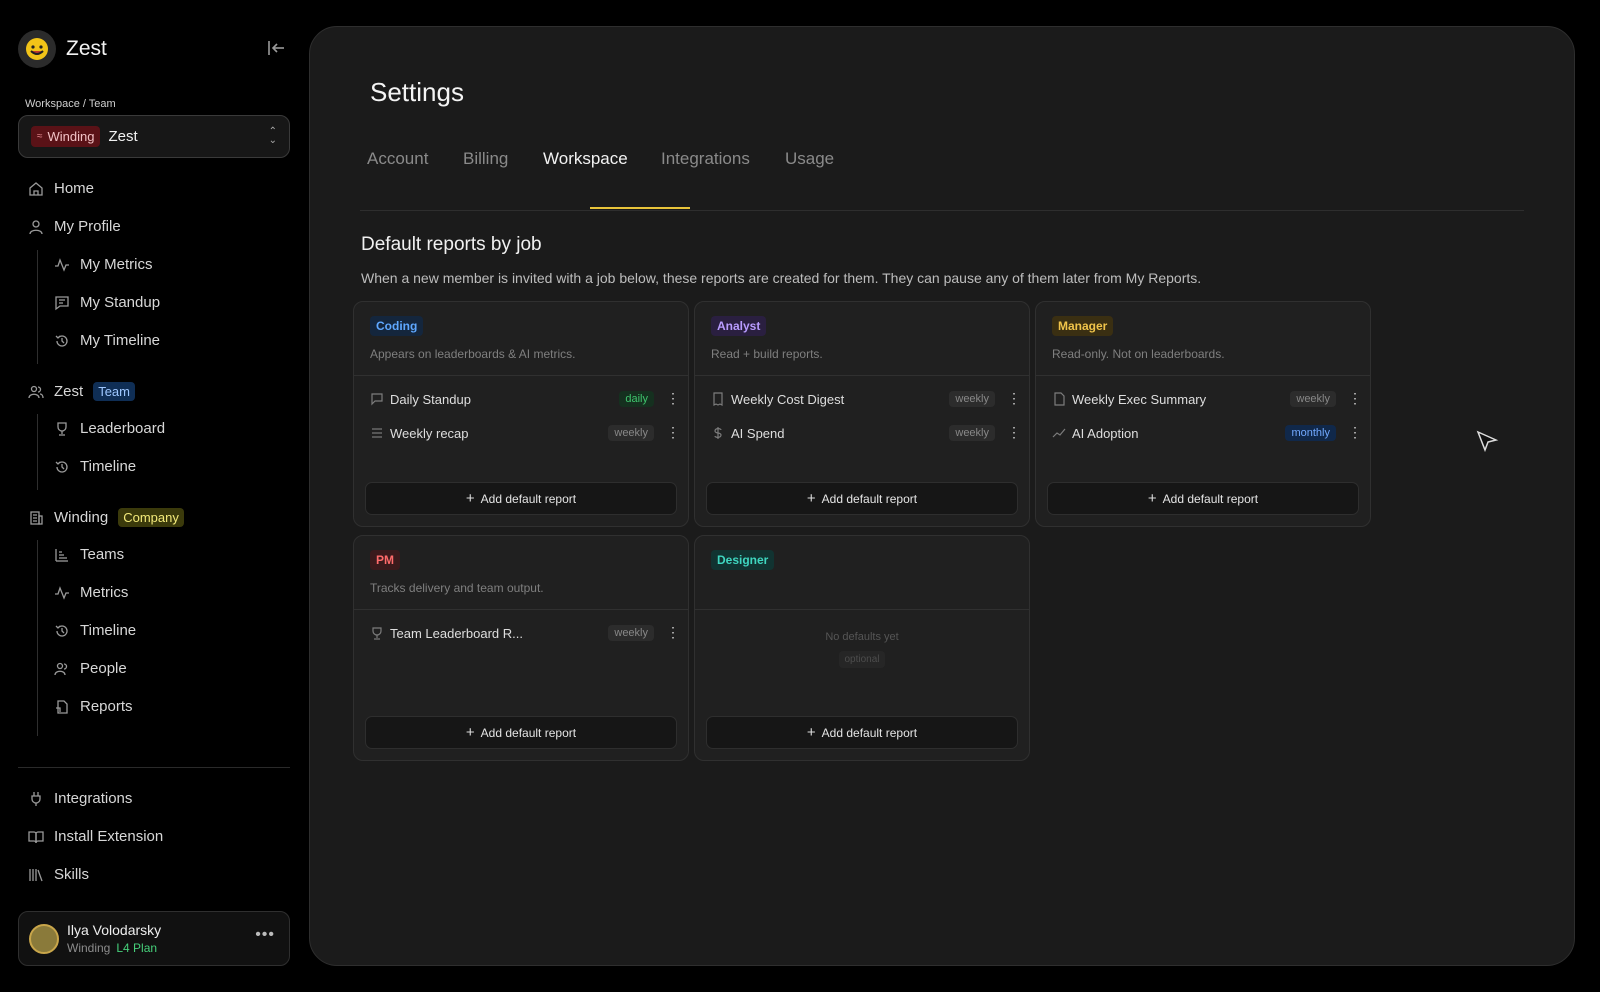  I want to click on job-description: Tracks delivery and team output., so click(457, 588).